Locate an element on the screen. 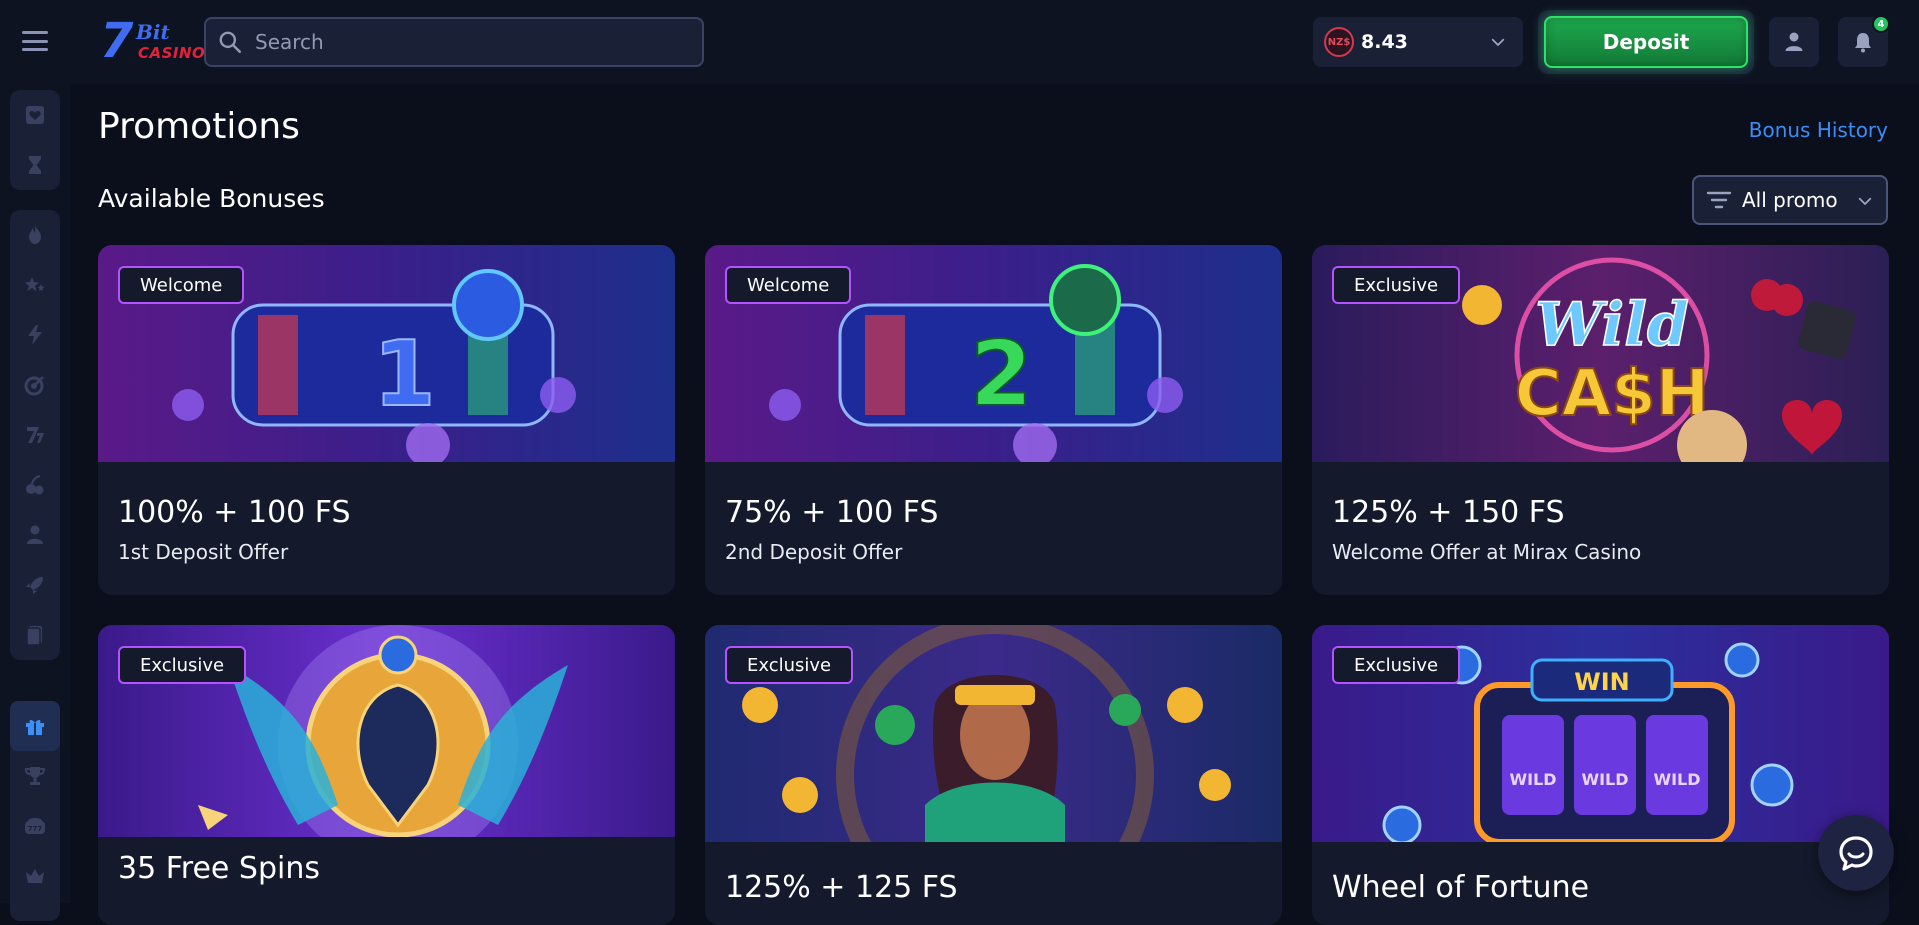  dealer-icon is located at coordinates (35, 534).